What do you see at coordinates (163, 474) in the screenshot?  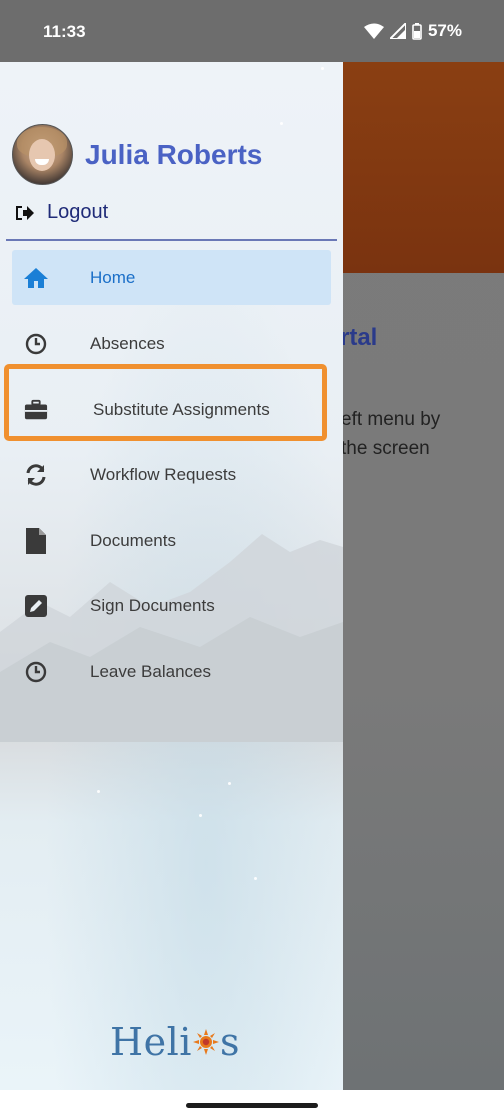 I see `menu-item-label: Workflow Requests` at bounding box center [163, 474].